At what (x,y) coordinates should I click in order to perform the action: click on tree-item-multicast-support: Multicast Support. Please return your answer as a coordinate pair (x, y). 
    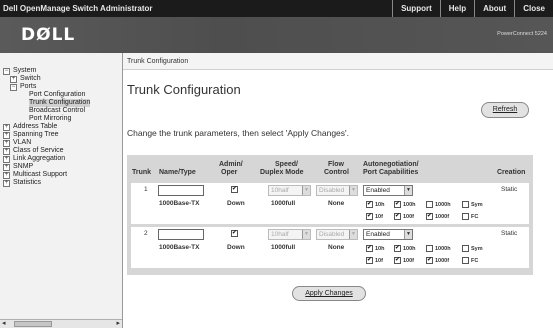
    Looking at the image, I should click on (40, 175).